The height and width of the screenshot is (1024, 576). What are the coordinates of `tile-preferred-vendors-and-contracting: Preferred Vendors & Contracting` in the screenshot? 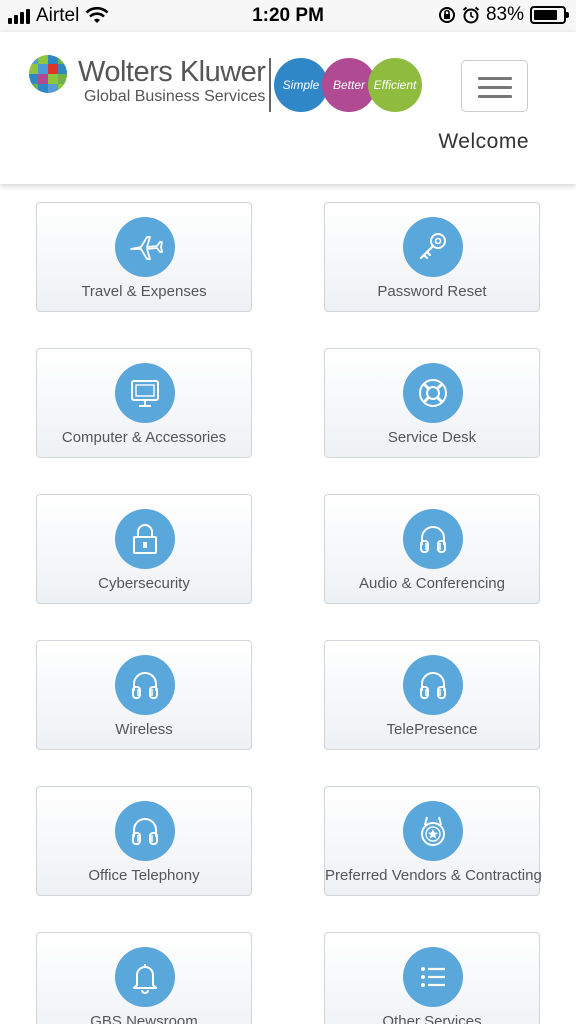 It's located at (433, 841).